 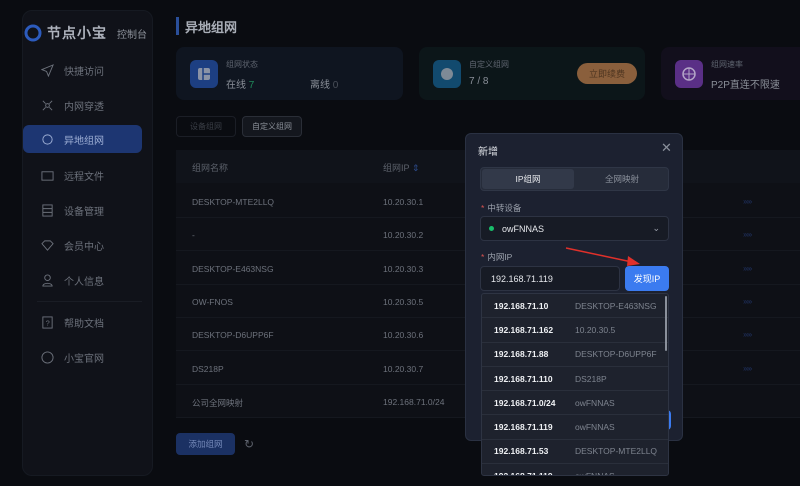 I want to click on sidebar-item-label: 快捷访问, so click(x=84, y=72).